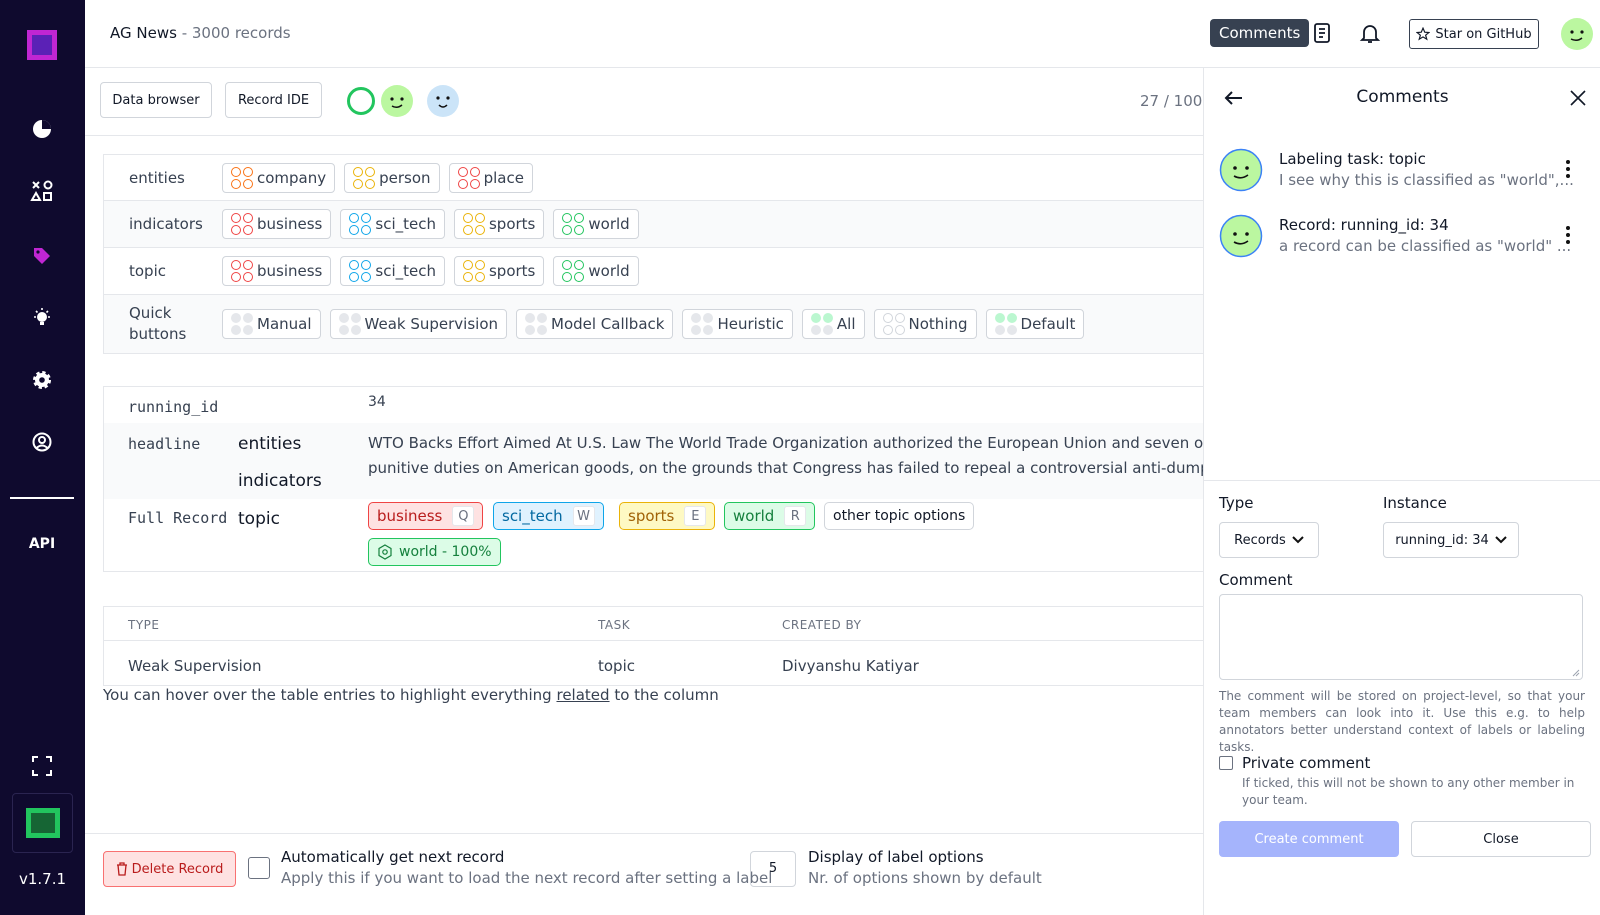 Image resolution: width=1600 pixels, height=915 pixels. What do you see at coordinates (1260, 33) in the screenshot?
I see `comments-tooltip: Comments` at bounding box center [1260, 33].